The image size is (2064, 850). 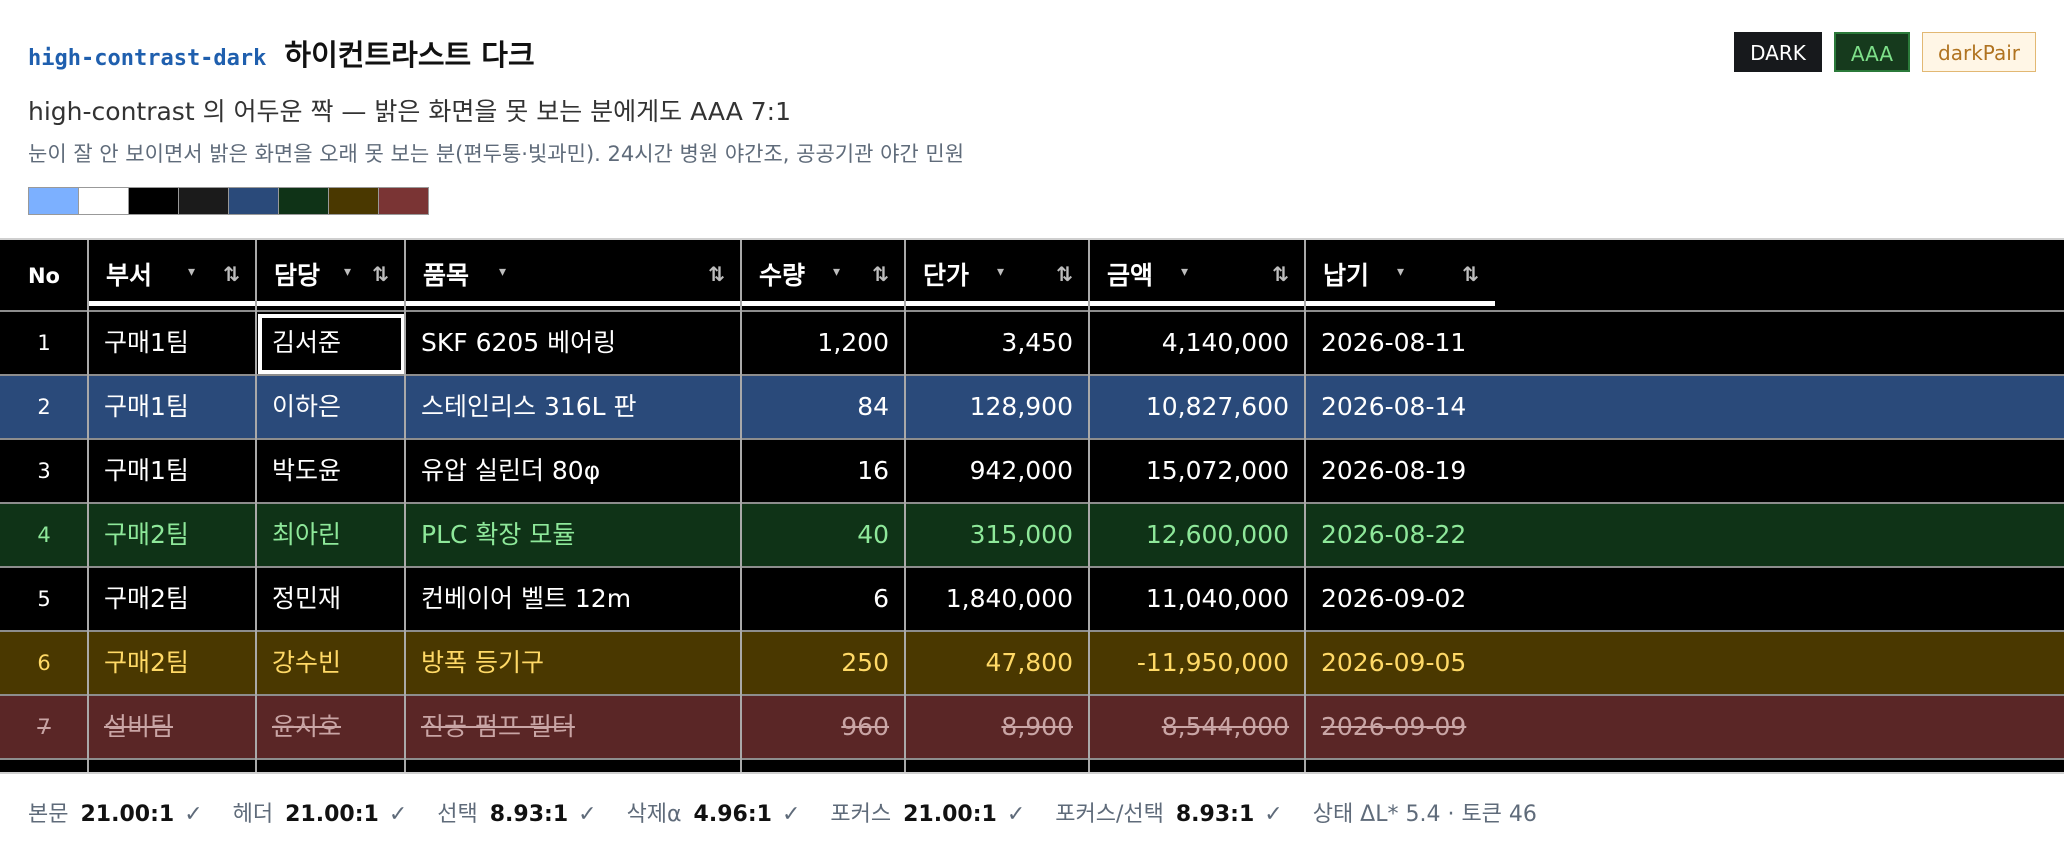 What do you see at coordinates (330, 535) in the screenshot?
I see `cell-owner: 최아린` at bounding box center [330, 535].